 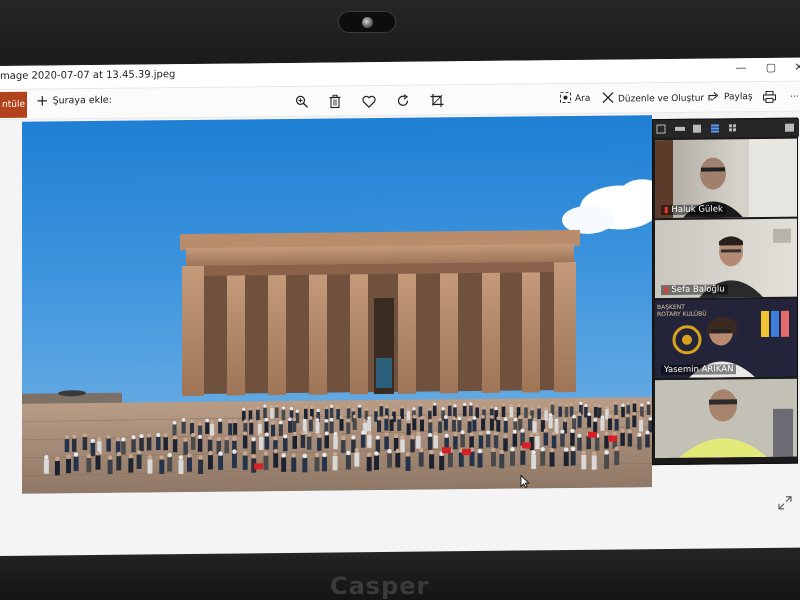 I want to click on view-tab: ntüle, so click(x=13, y=104).